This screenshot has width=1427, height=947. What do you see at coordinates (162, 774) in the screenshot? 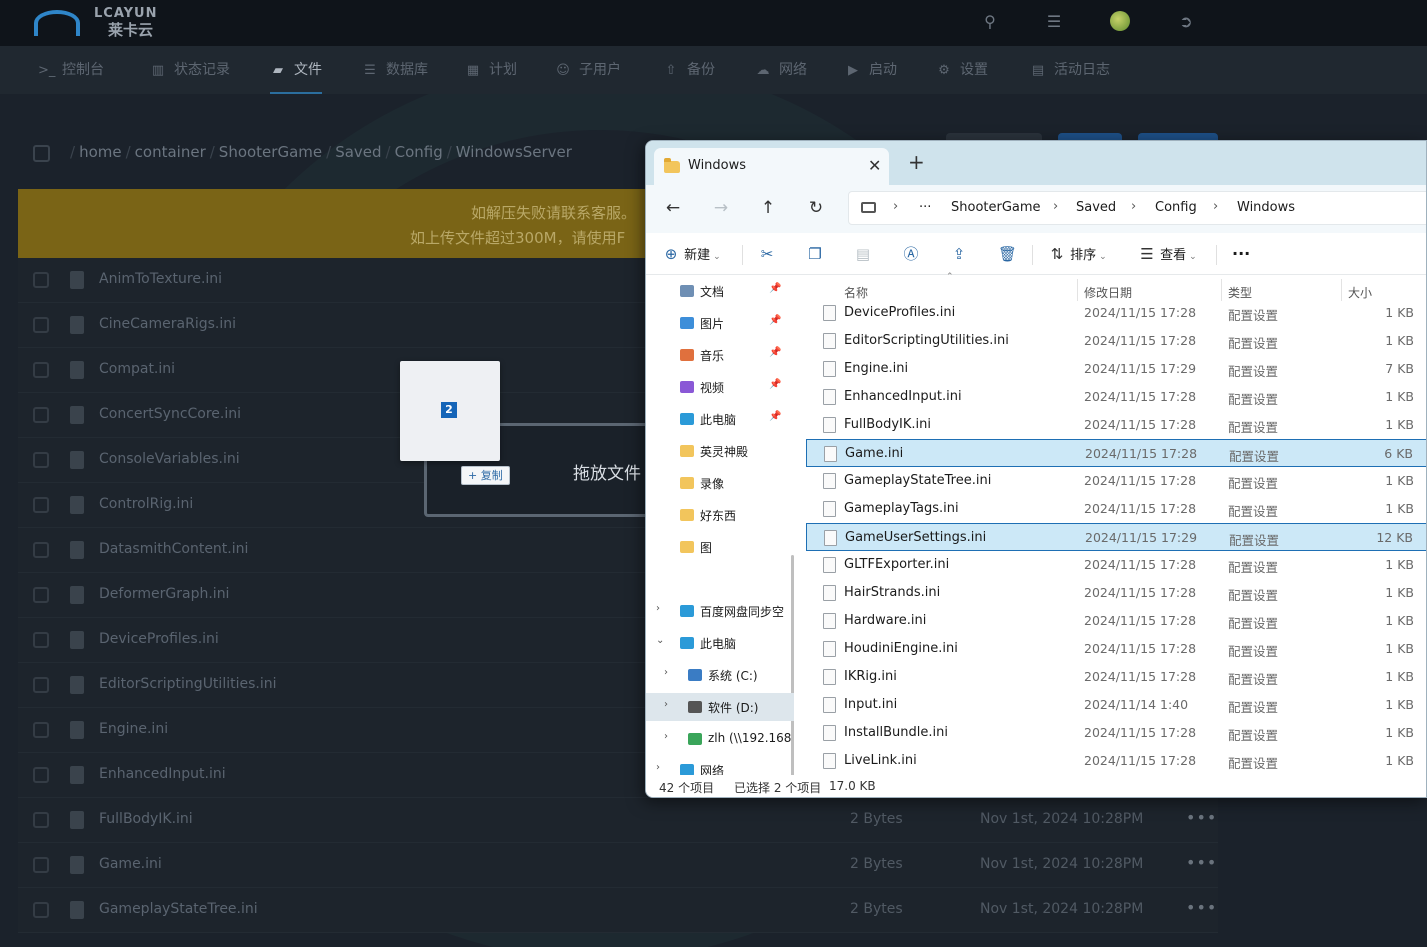
I see `file-name: EnhancedInput.ini` at bounding box center [162, 774].